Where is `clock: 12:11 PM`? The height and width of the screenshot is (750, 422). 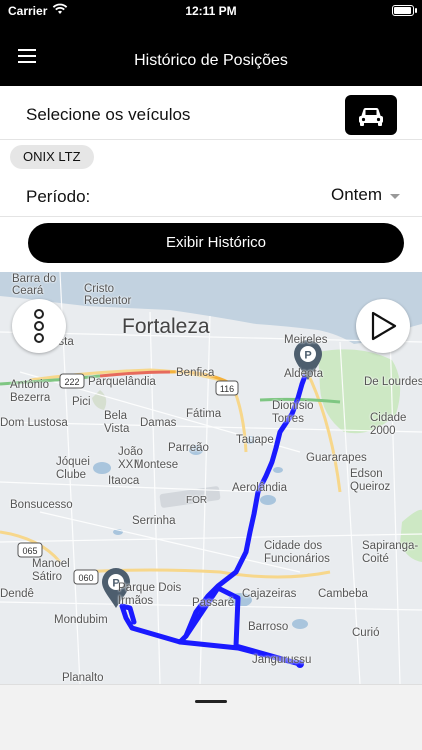
clock: 12:11 PM is located at coordinates (211, 11).